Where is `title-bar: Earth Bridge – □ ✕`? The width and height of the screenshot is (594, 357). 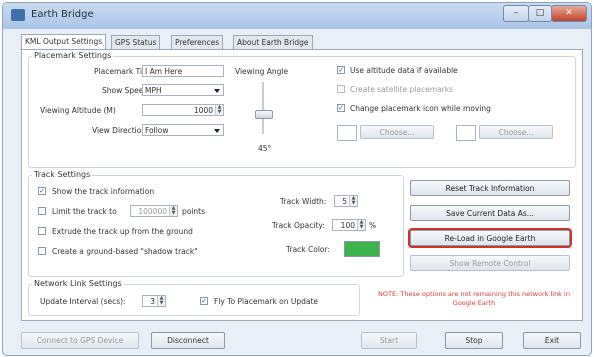
title-bar: Earth Bridge – □ ✕ is located at coordinates (297, 16).